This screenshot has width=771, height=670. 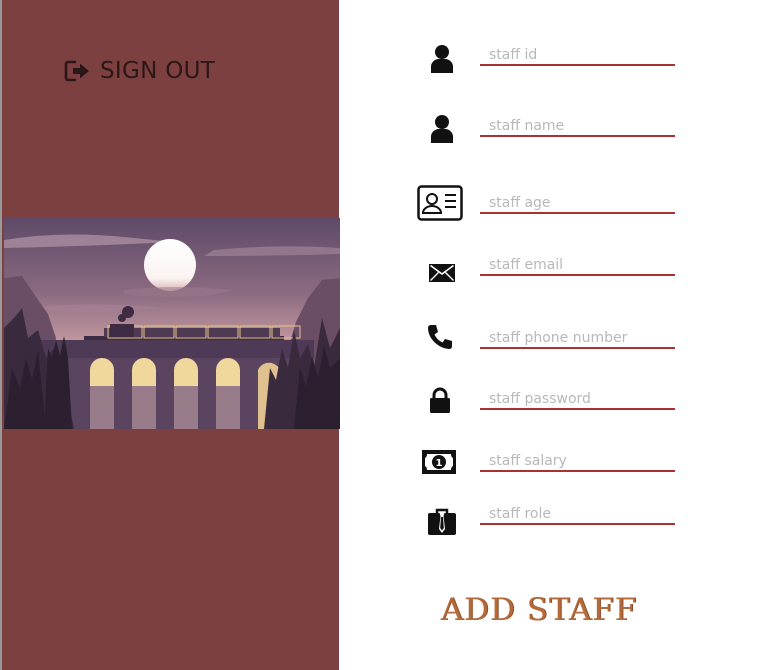 I want to click on staff-role-input, so click(x=577, y=515).